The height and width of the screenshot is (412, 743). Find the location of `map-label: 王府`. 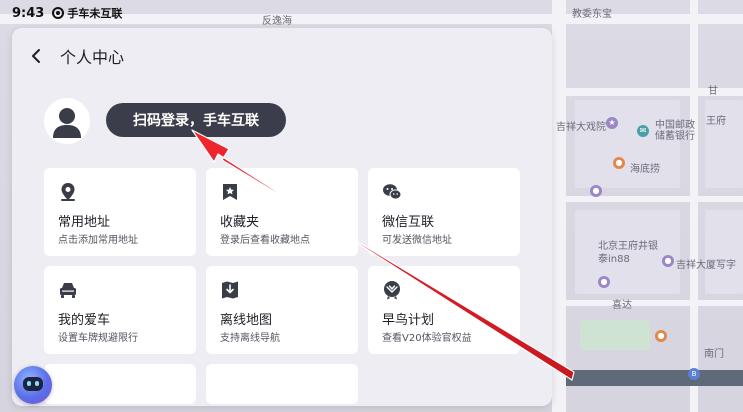

map-label: 王府 is located at coordinates (716, 121).